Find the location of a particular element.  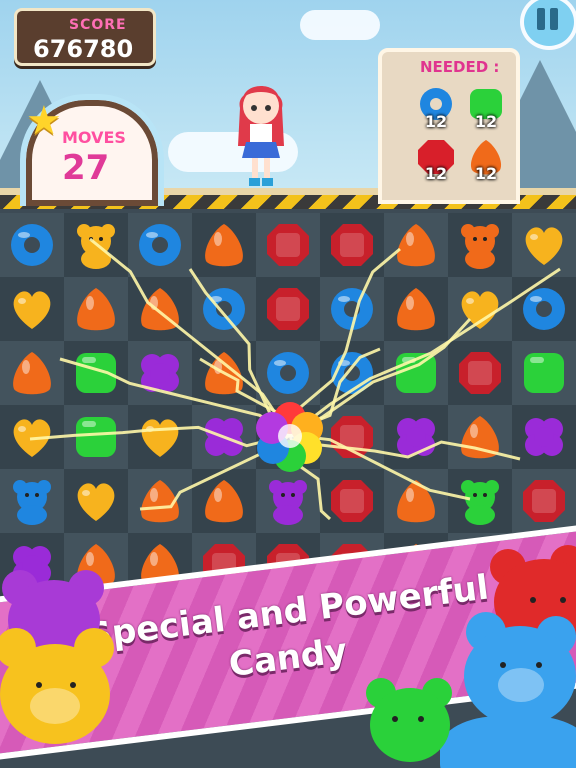

needed-panel: NEEDED : 12 12 12 12 is located at coordinates (449, 126).